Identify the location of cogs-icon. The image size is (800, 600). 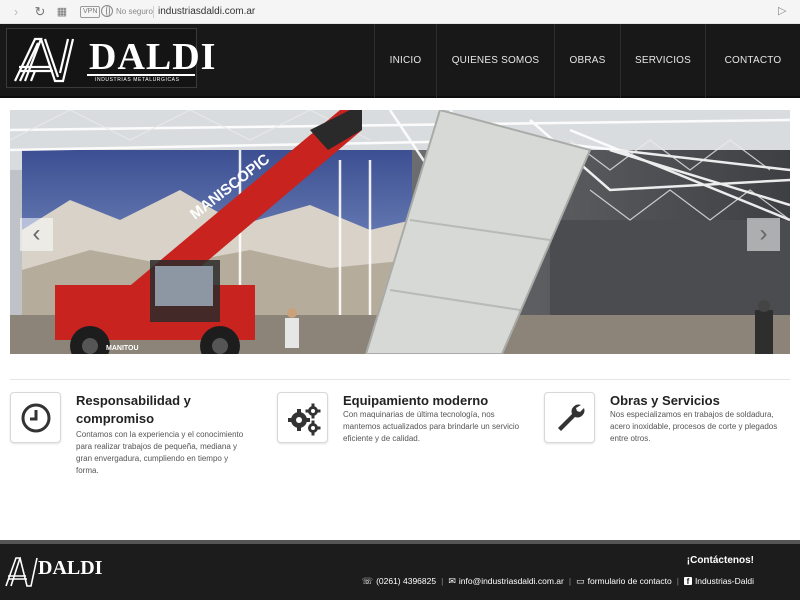
(304, 419).